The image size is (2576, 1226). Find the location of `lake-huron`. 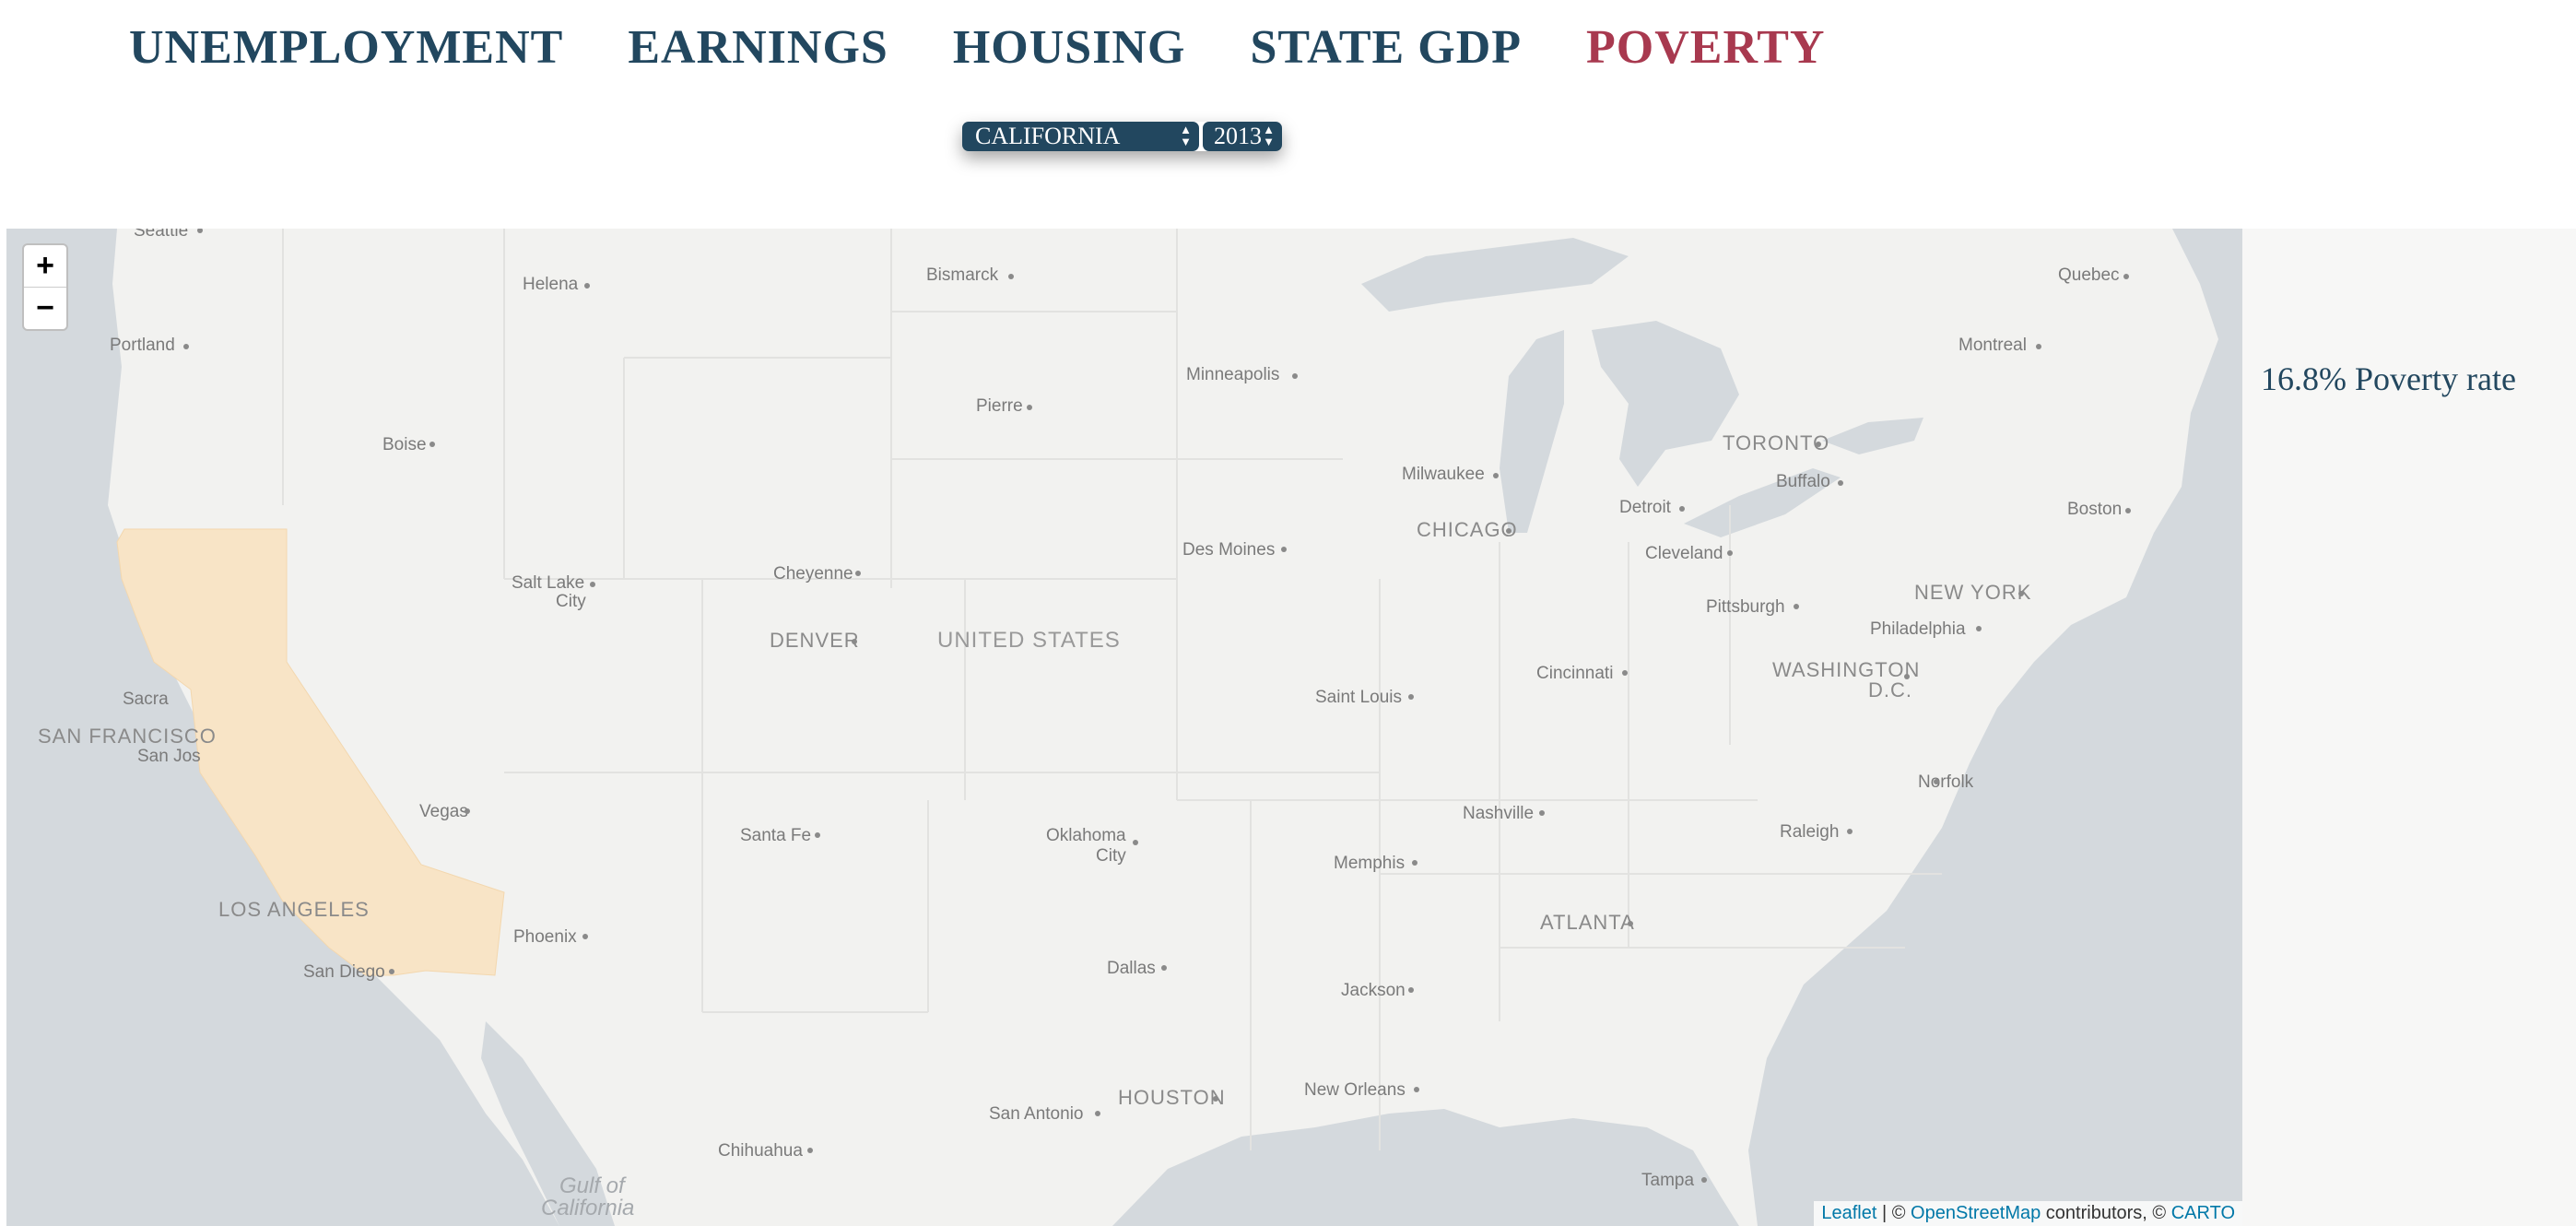

lake-huron is located at coordinates (1665, 404).